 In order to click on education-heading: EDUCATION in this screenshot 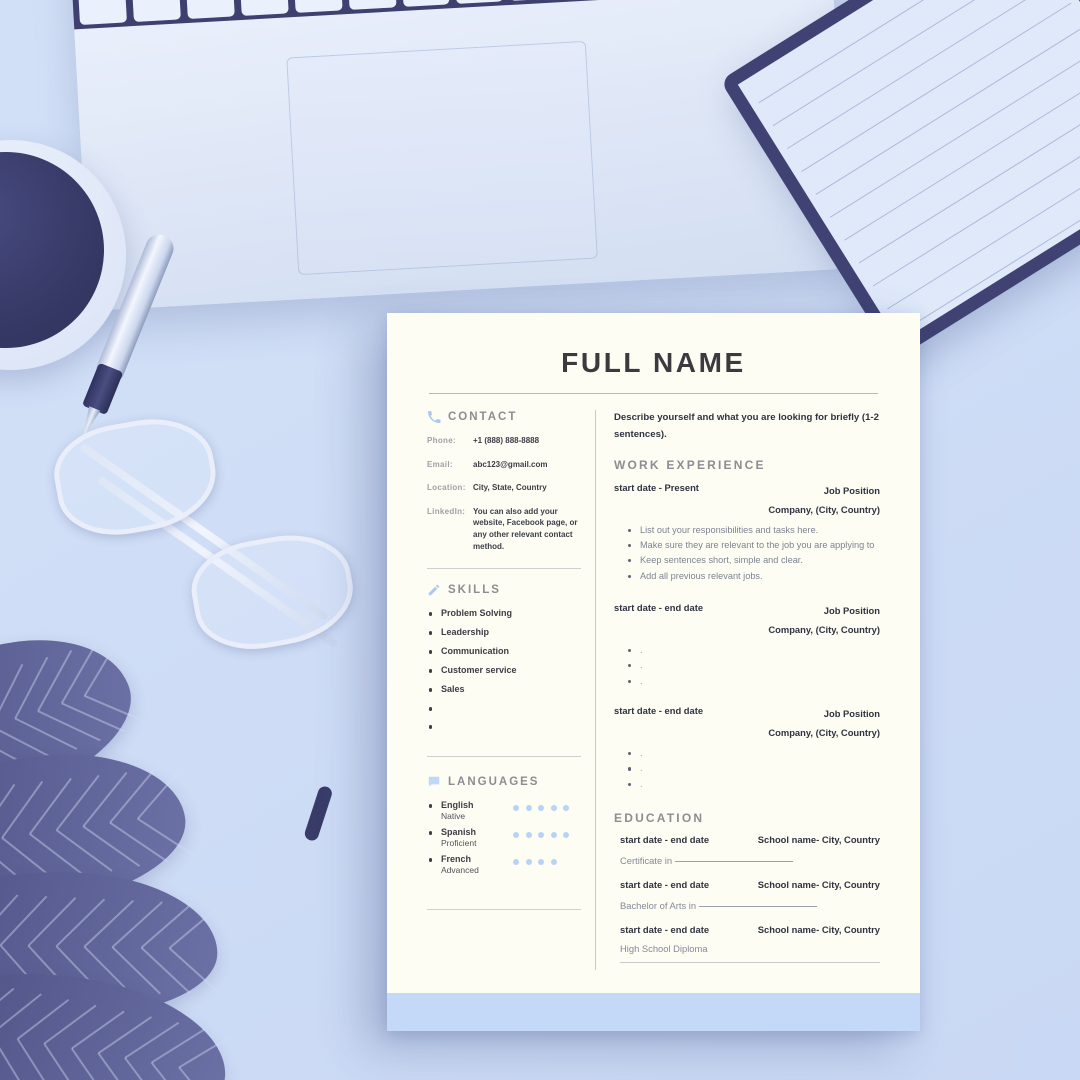, I will do `click(659, 818)`.